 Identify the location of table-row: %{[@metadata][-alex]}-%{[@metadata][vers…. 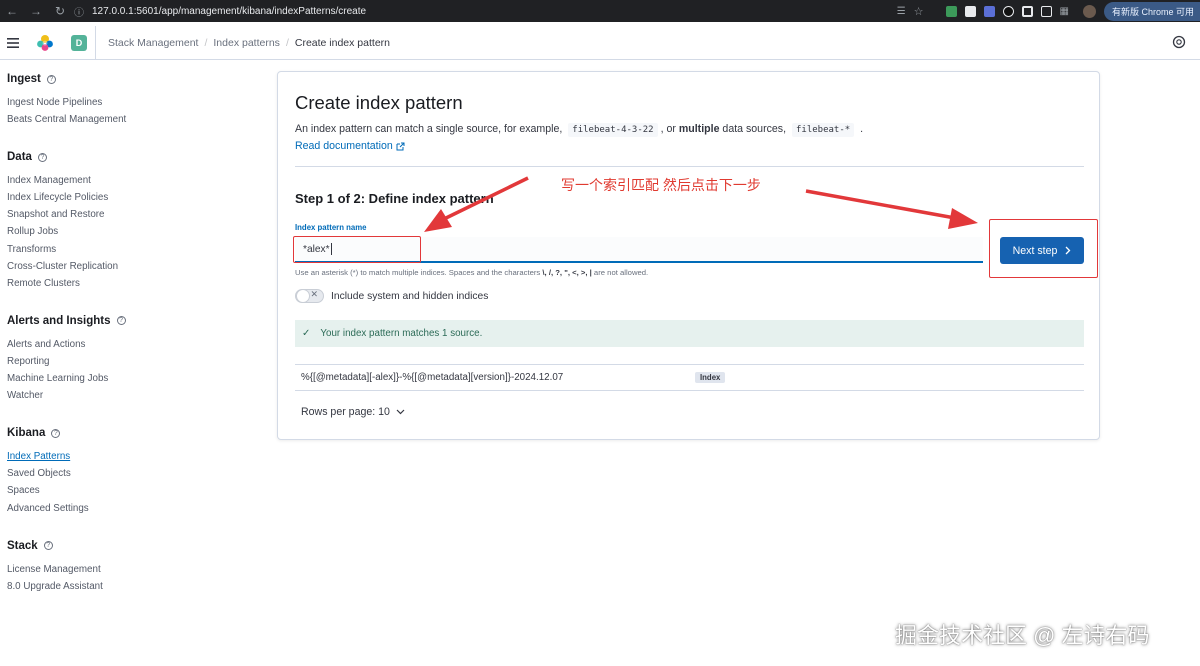
(689, 378).